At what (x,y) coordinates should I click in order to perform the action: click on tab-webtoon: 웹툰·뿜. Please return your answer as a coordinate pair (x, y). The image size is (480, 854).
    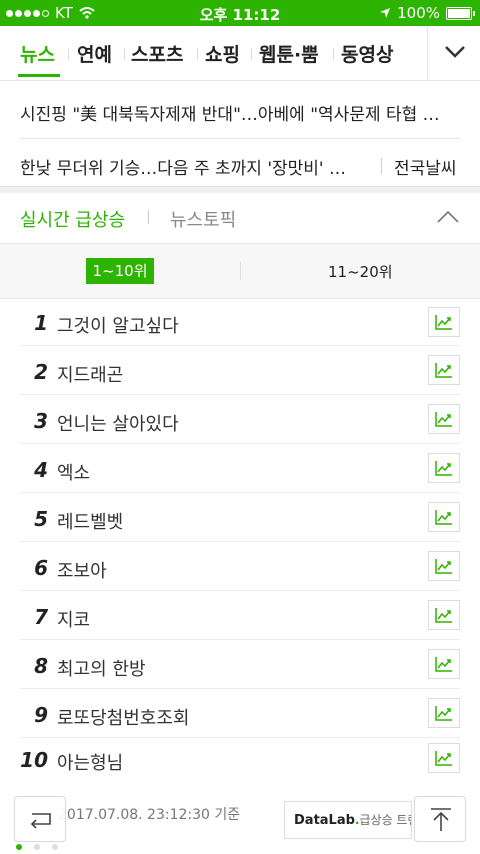
    Looking at the image, I should click on (289, 53).